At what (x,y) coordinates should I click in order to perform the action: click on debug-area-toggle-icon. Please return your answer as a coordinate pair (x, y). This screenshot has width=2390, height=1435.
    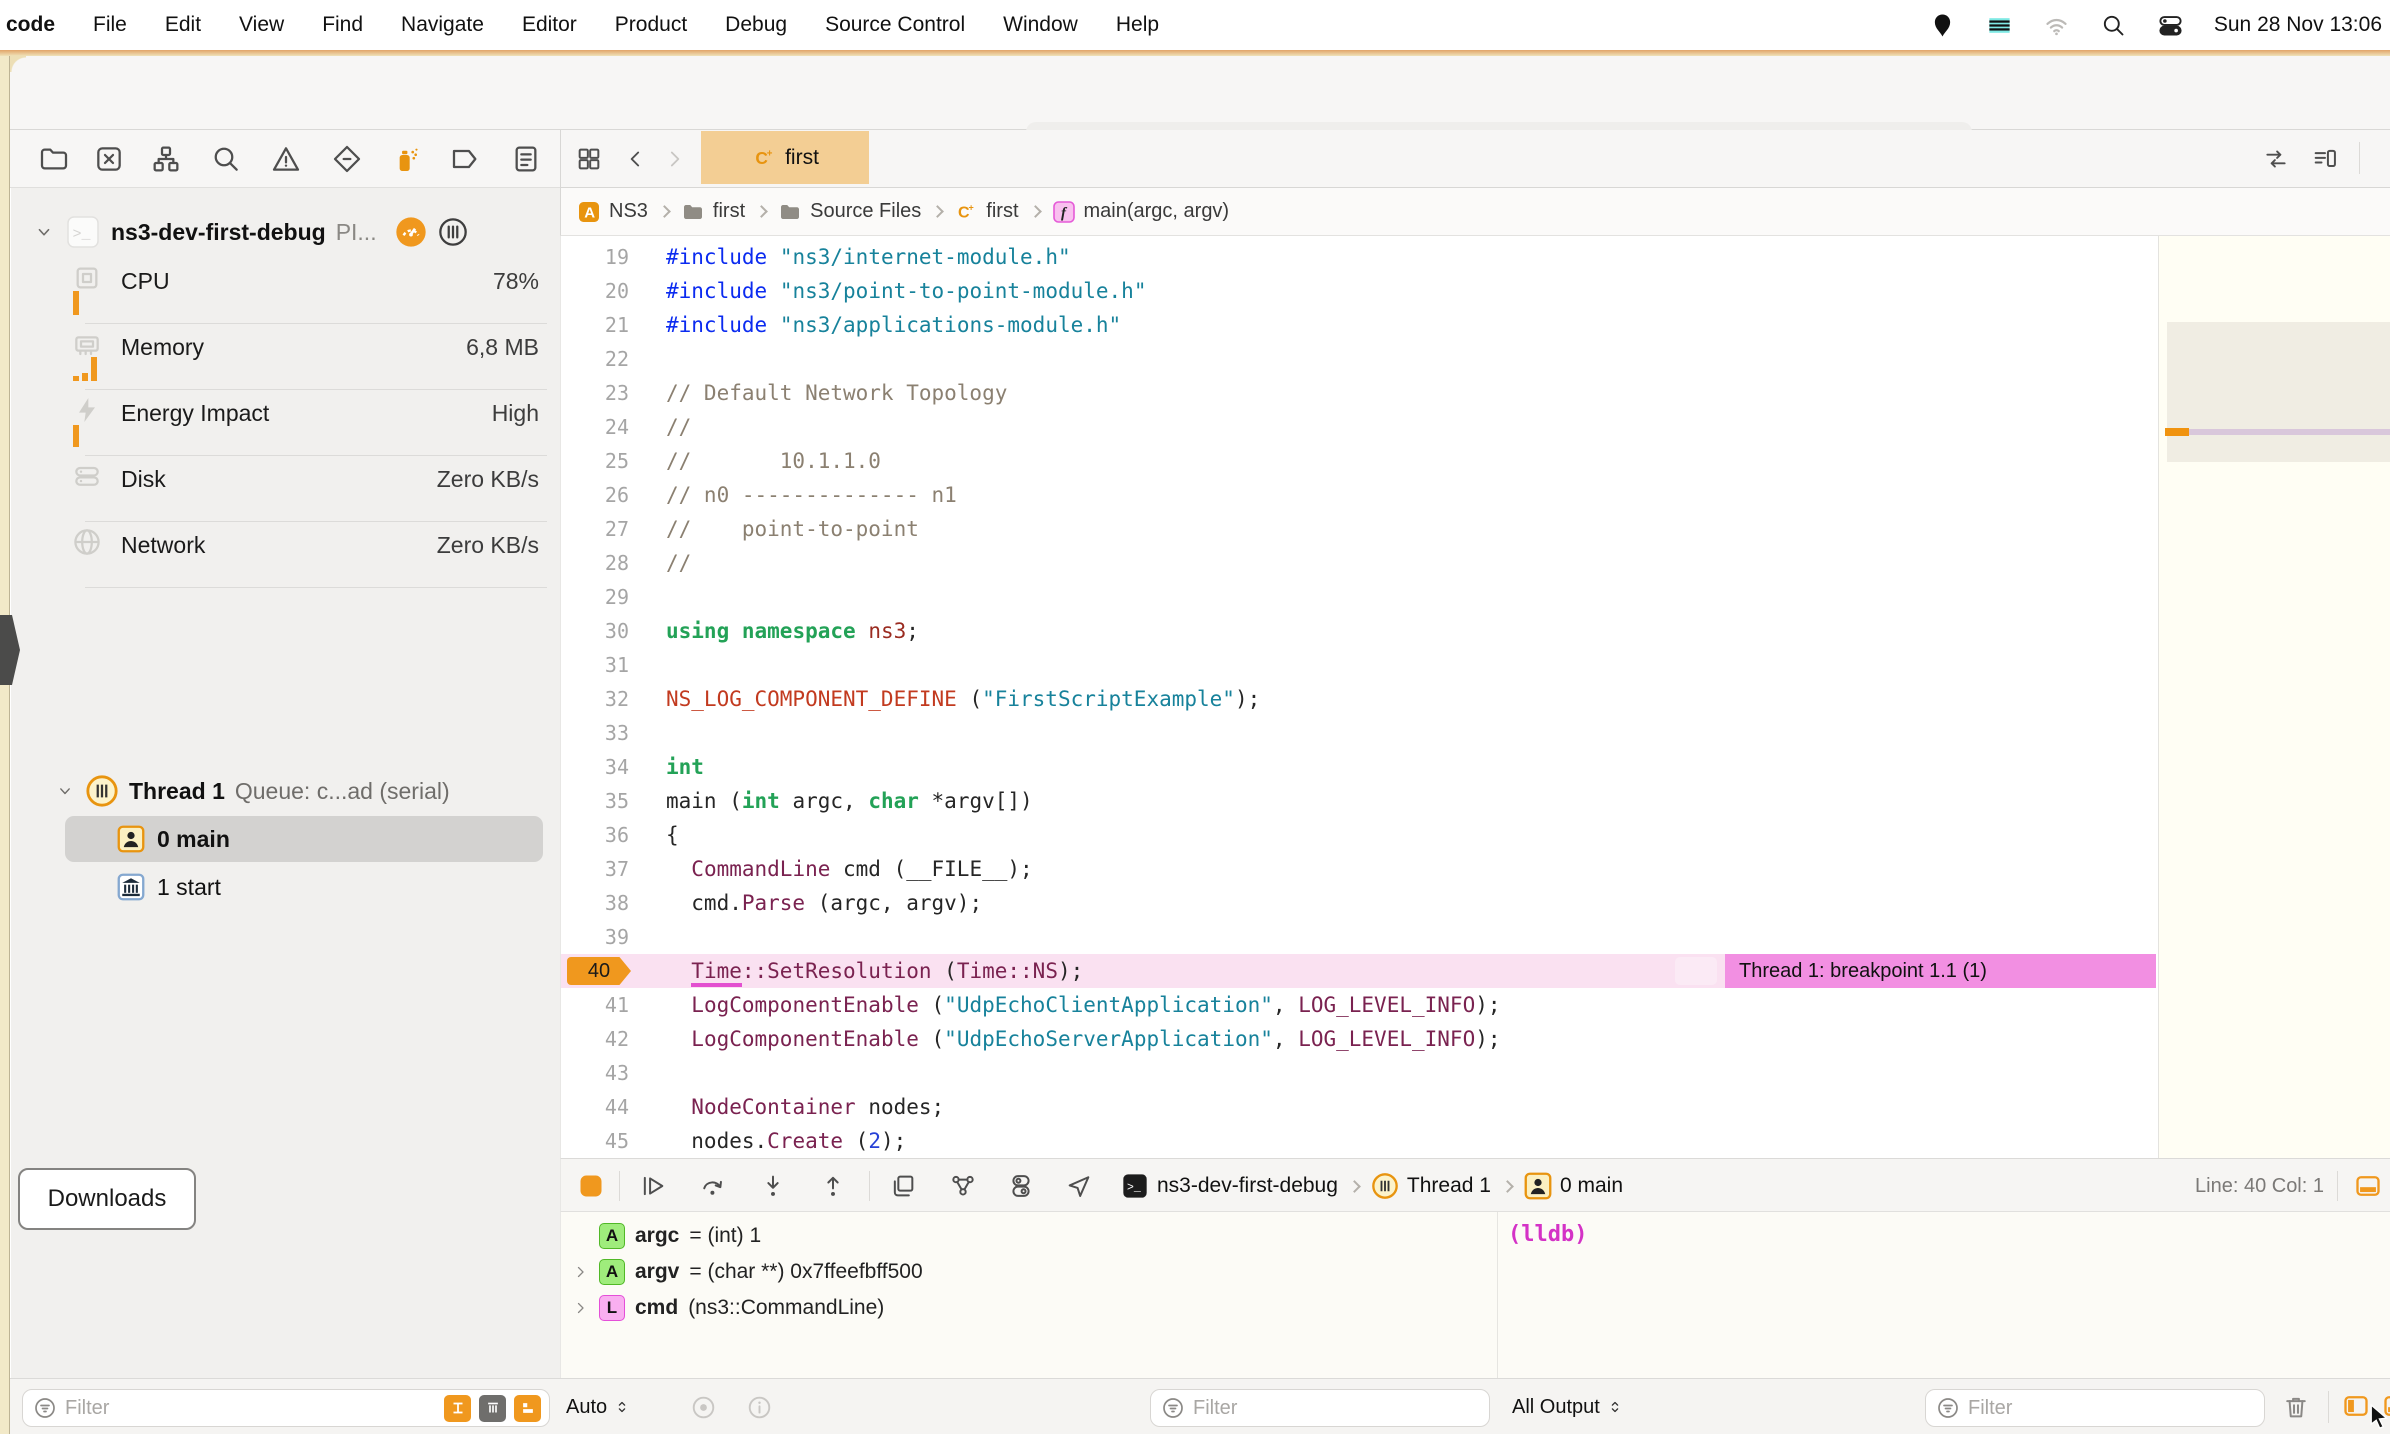
    Looking at the image, I should click on (2368, 1186).